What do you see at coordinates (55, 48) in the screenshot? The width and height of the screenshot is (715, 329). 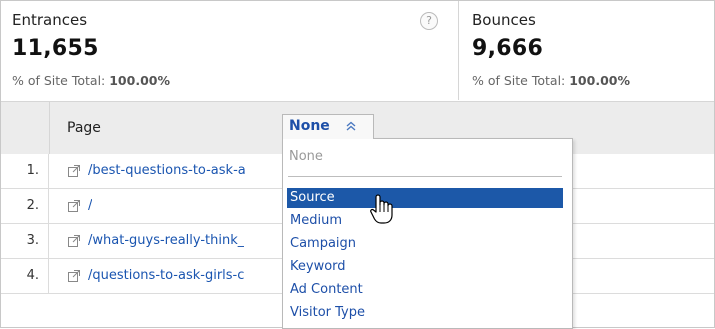 I see `metric-value: 11,655` at bounding box center [55, 48].